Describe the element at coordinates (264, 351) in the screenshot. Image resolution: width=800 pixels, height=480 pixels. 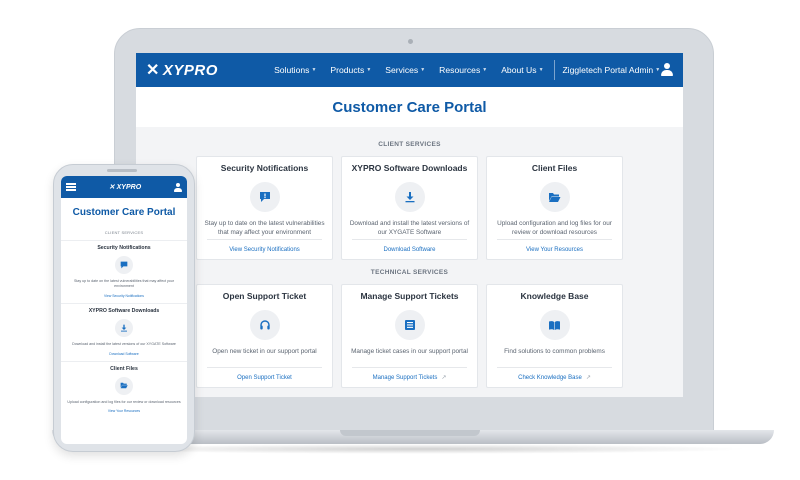
I see `card-description: Open new ticket in our support portal` at that location.